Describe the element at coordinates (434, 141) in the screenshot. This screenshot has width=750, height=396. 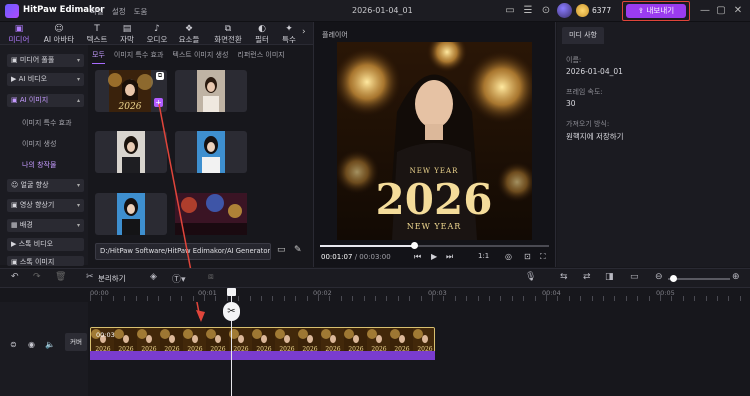
I see `preview-video: NEW YEAR 2026 NEW YEAR` at that location.